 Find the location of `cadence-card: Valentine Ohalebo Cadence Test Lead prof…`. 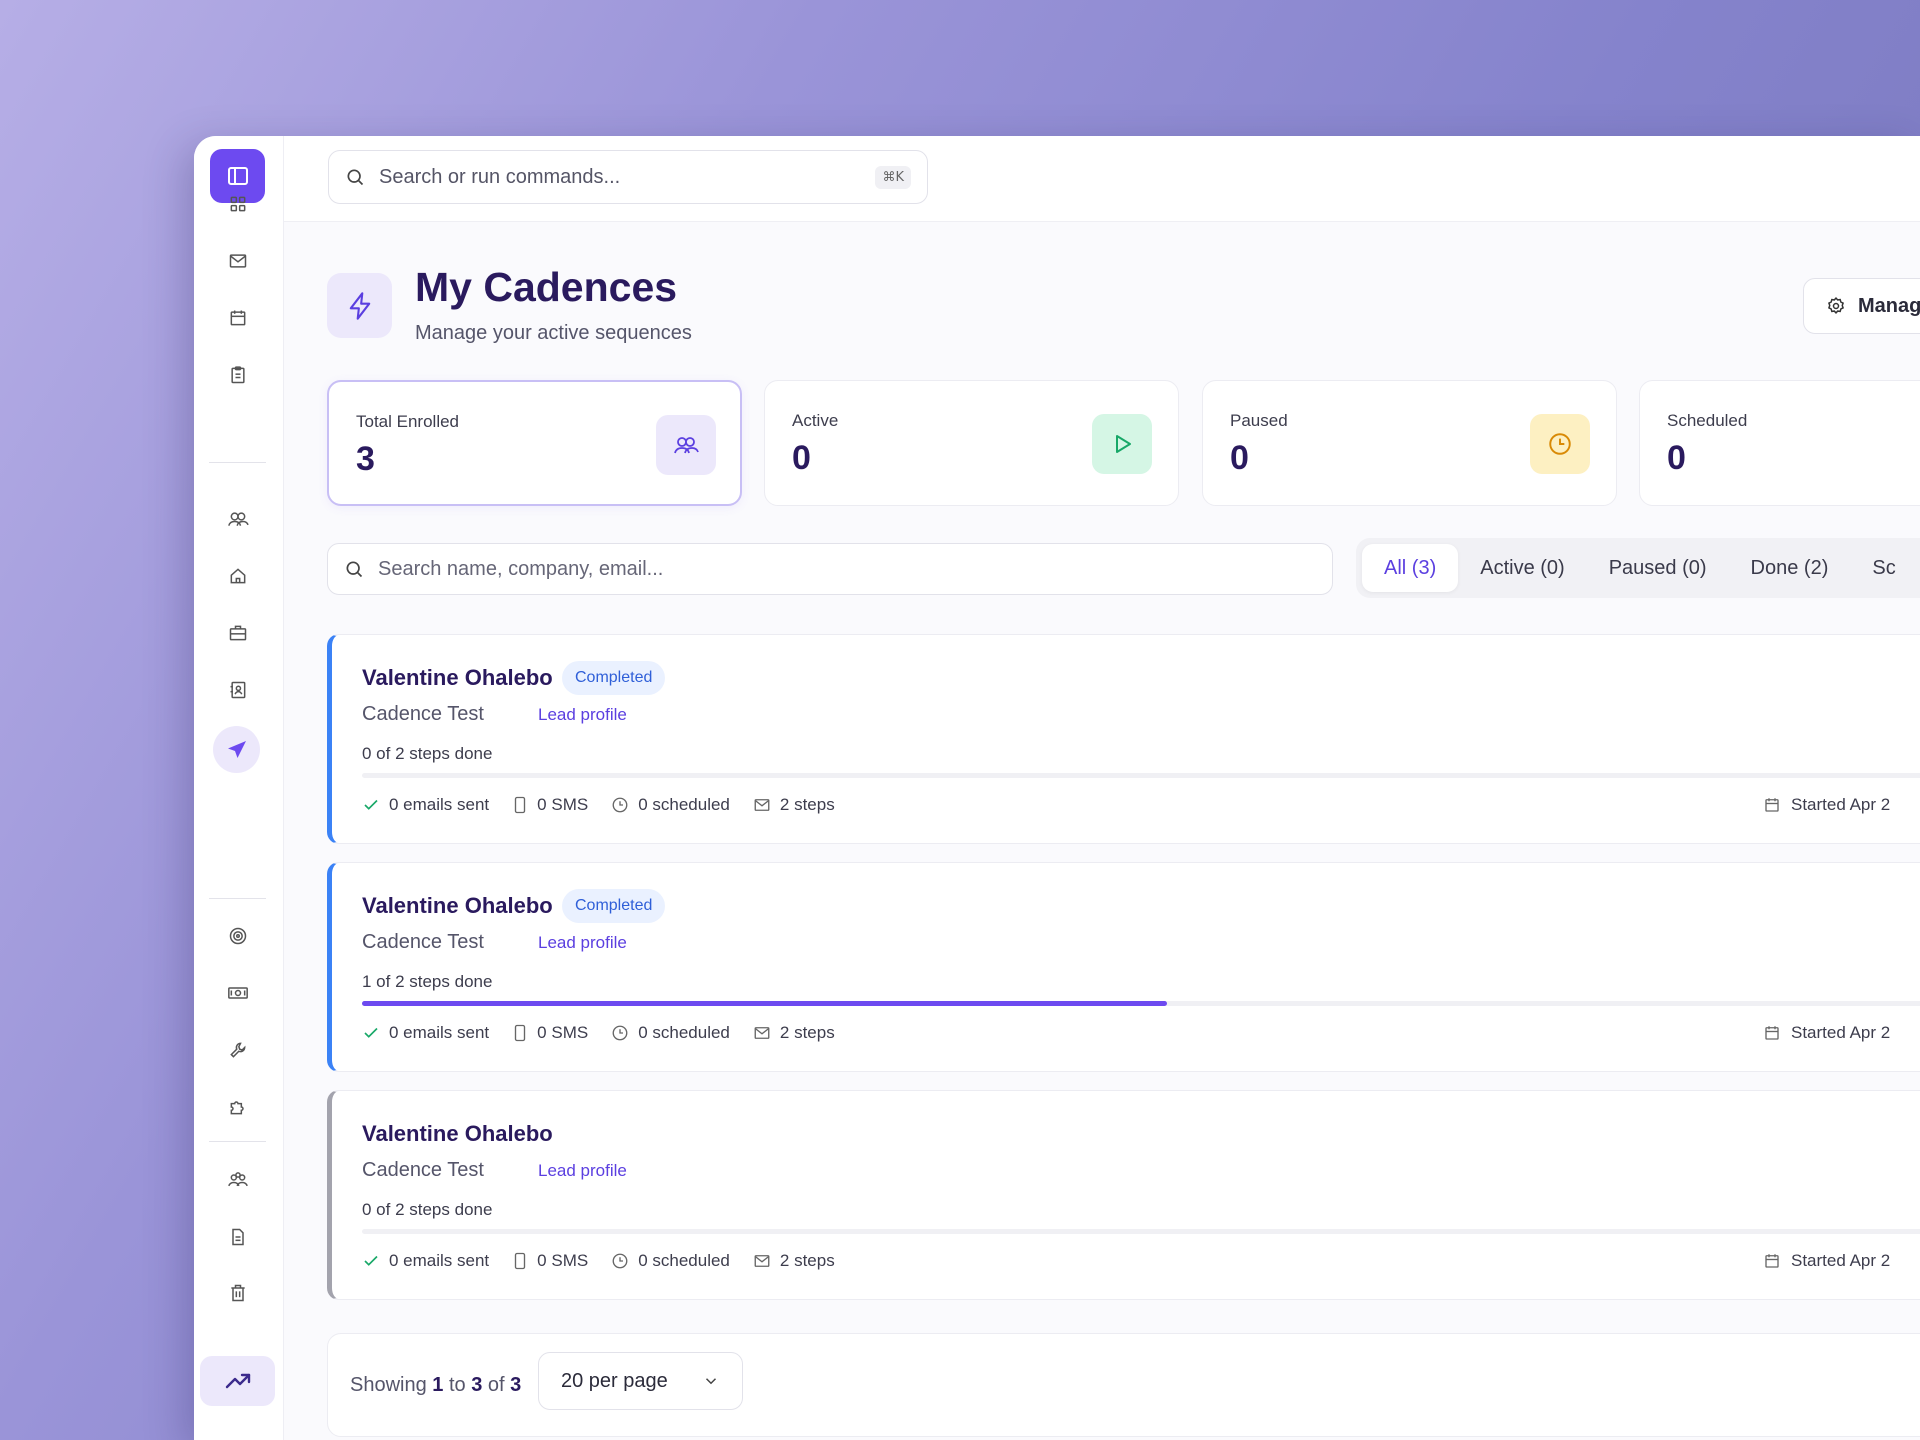

cadence-card: Valentine Ohalebo Cadence Test Lead prof… is located at coordinates (1123, 1195).